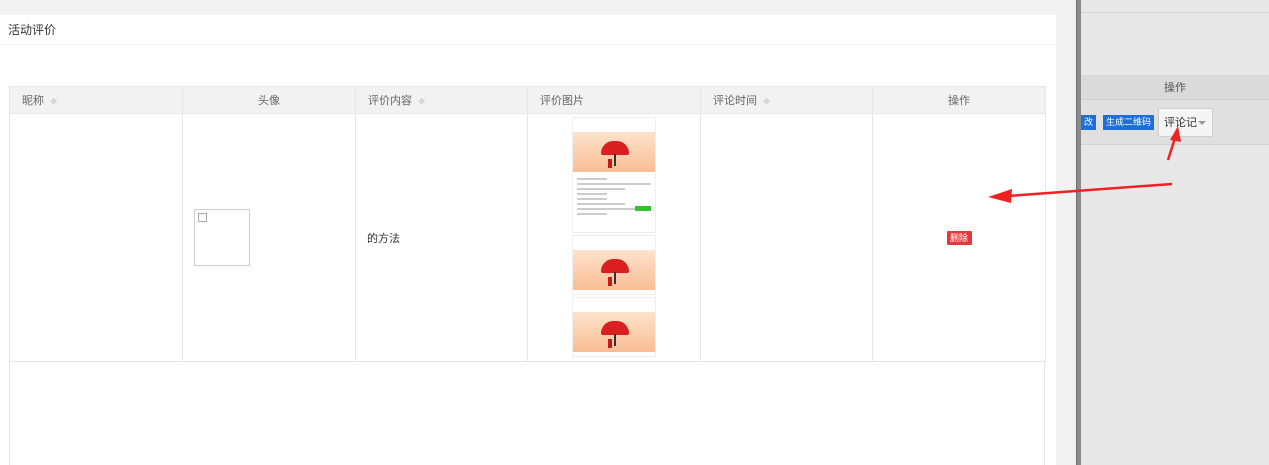 The image size is (1269, 465). What do you see at coordinates (1202, 123) in the screenshot?
I see `chevron-down-icon` at bounding box center [1202, 123].